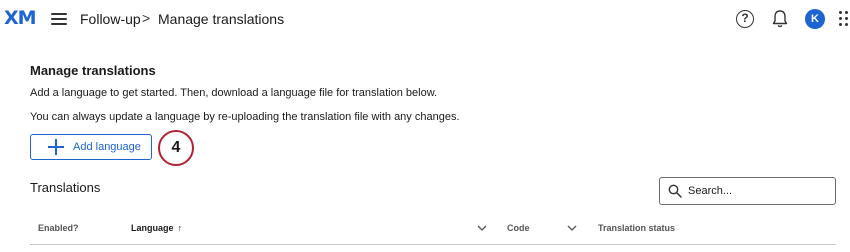  What do you see at coordinates (844, 19) in the screenshot?
I see `apps-grid-icon` at bounding box center [844, 19].